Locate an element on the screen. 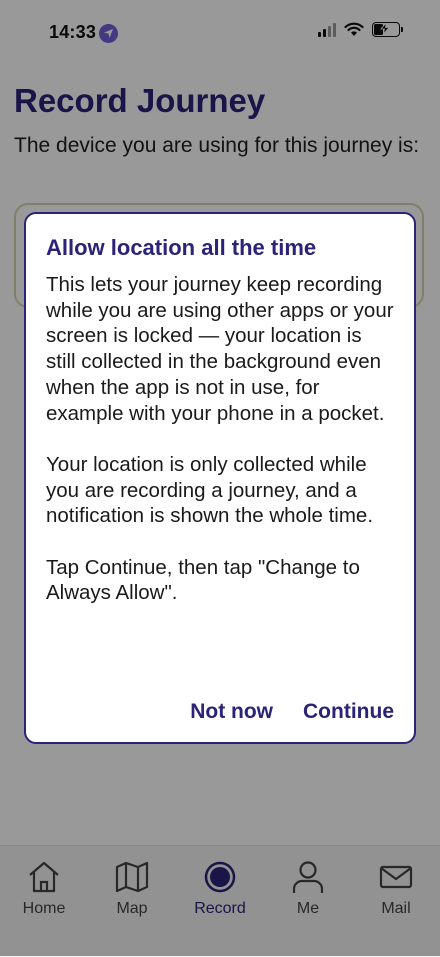 Image resolution: width=440 pixels, height=957 pixels. dialog-title: Allow location all the time is located at coordinates (181, 247).